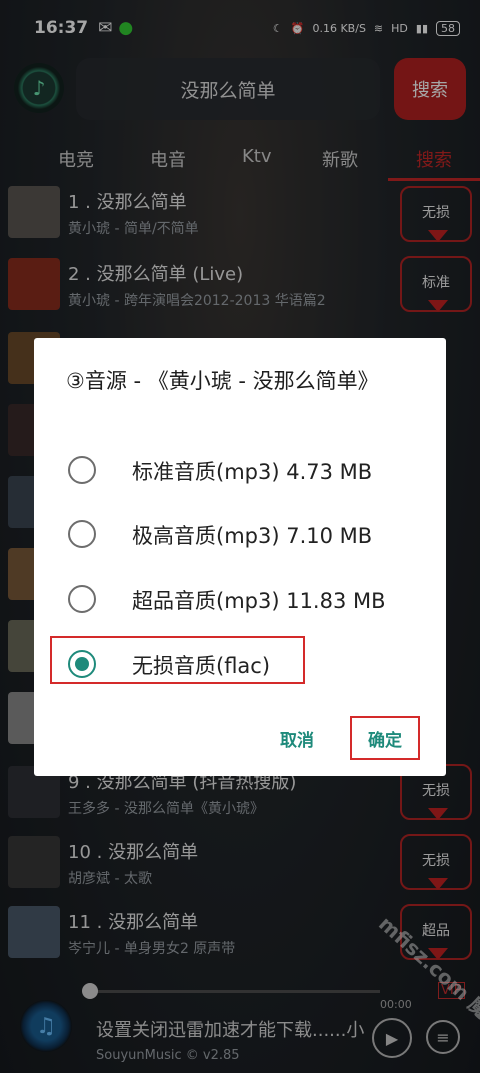 The width and height of the screenshot is (480, 1073). What do you see at coordinates (259, 601) in the screenshot?
I see `option-label: 超品音质(mp3) 11.83 MB` at bounding box center [259, 601].